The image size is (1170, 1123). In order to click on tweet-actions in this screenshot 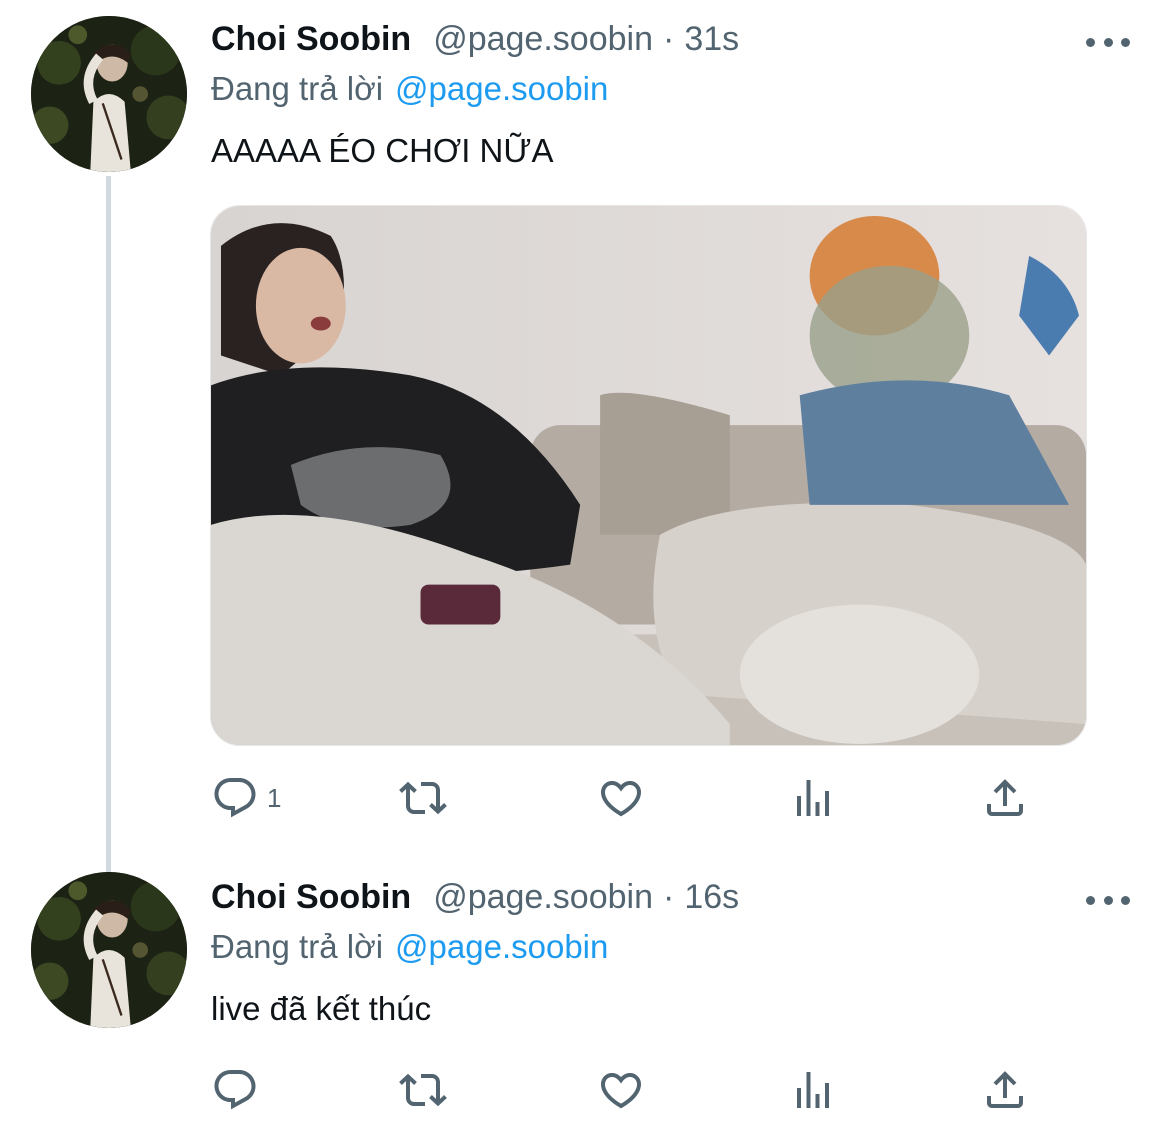, I will do `click(646, 1090)`.